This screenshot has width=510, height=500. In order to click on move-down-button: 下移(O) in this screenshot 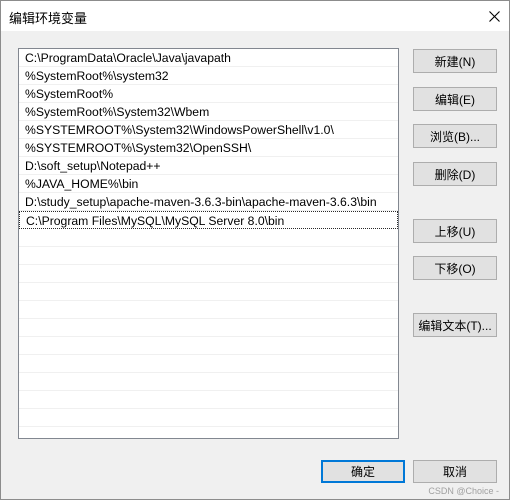, I will do `click(455, 268)`.